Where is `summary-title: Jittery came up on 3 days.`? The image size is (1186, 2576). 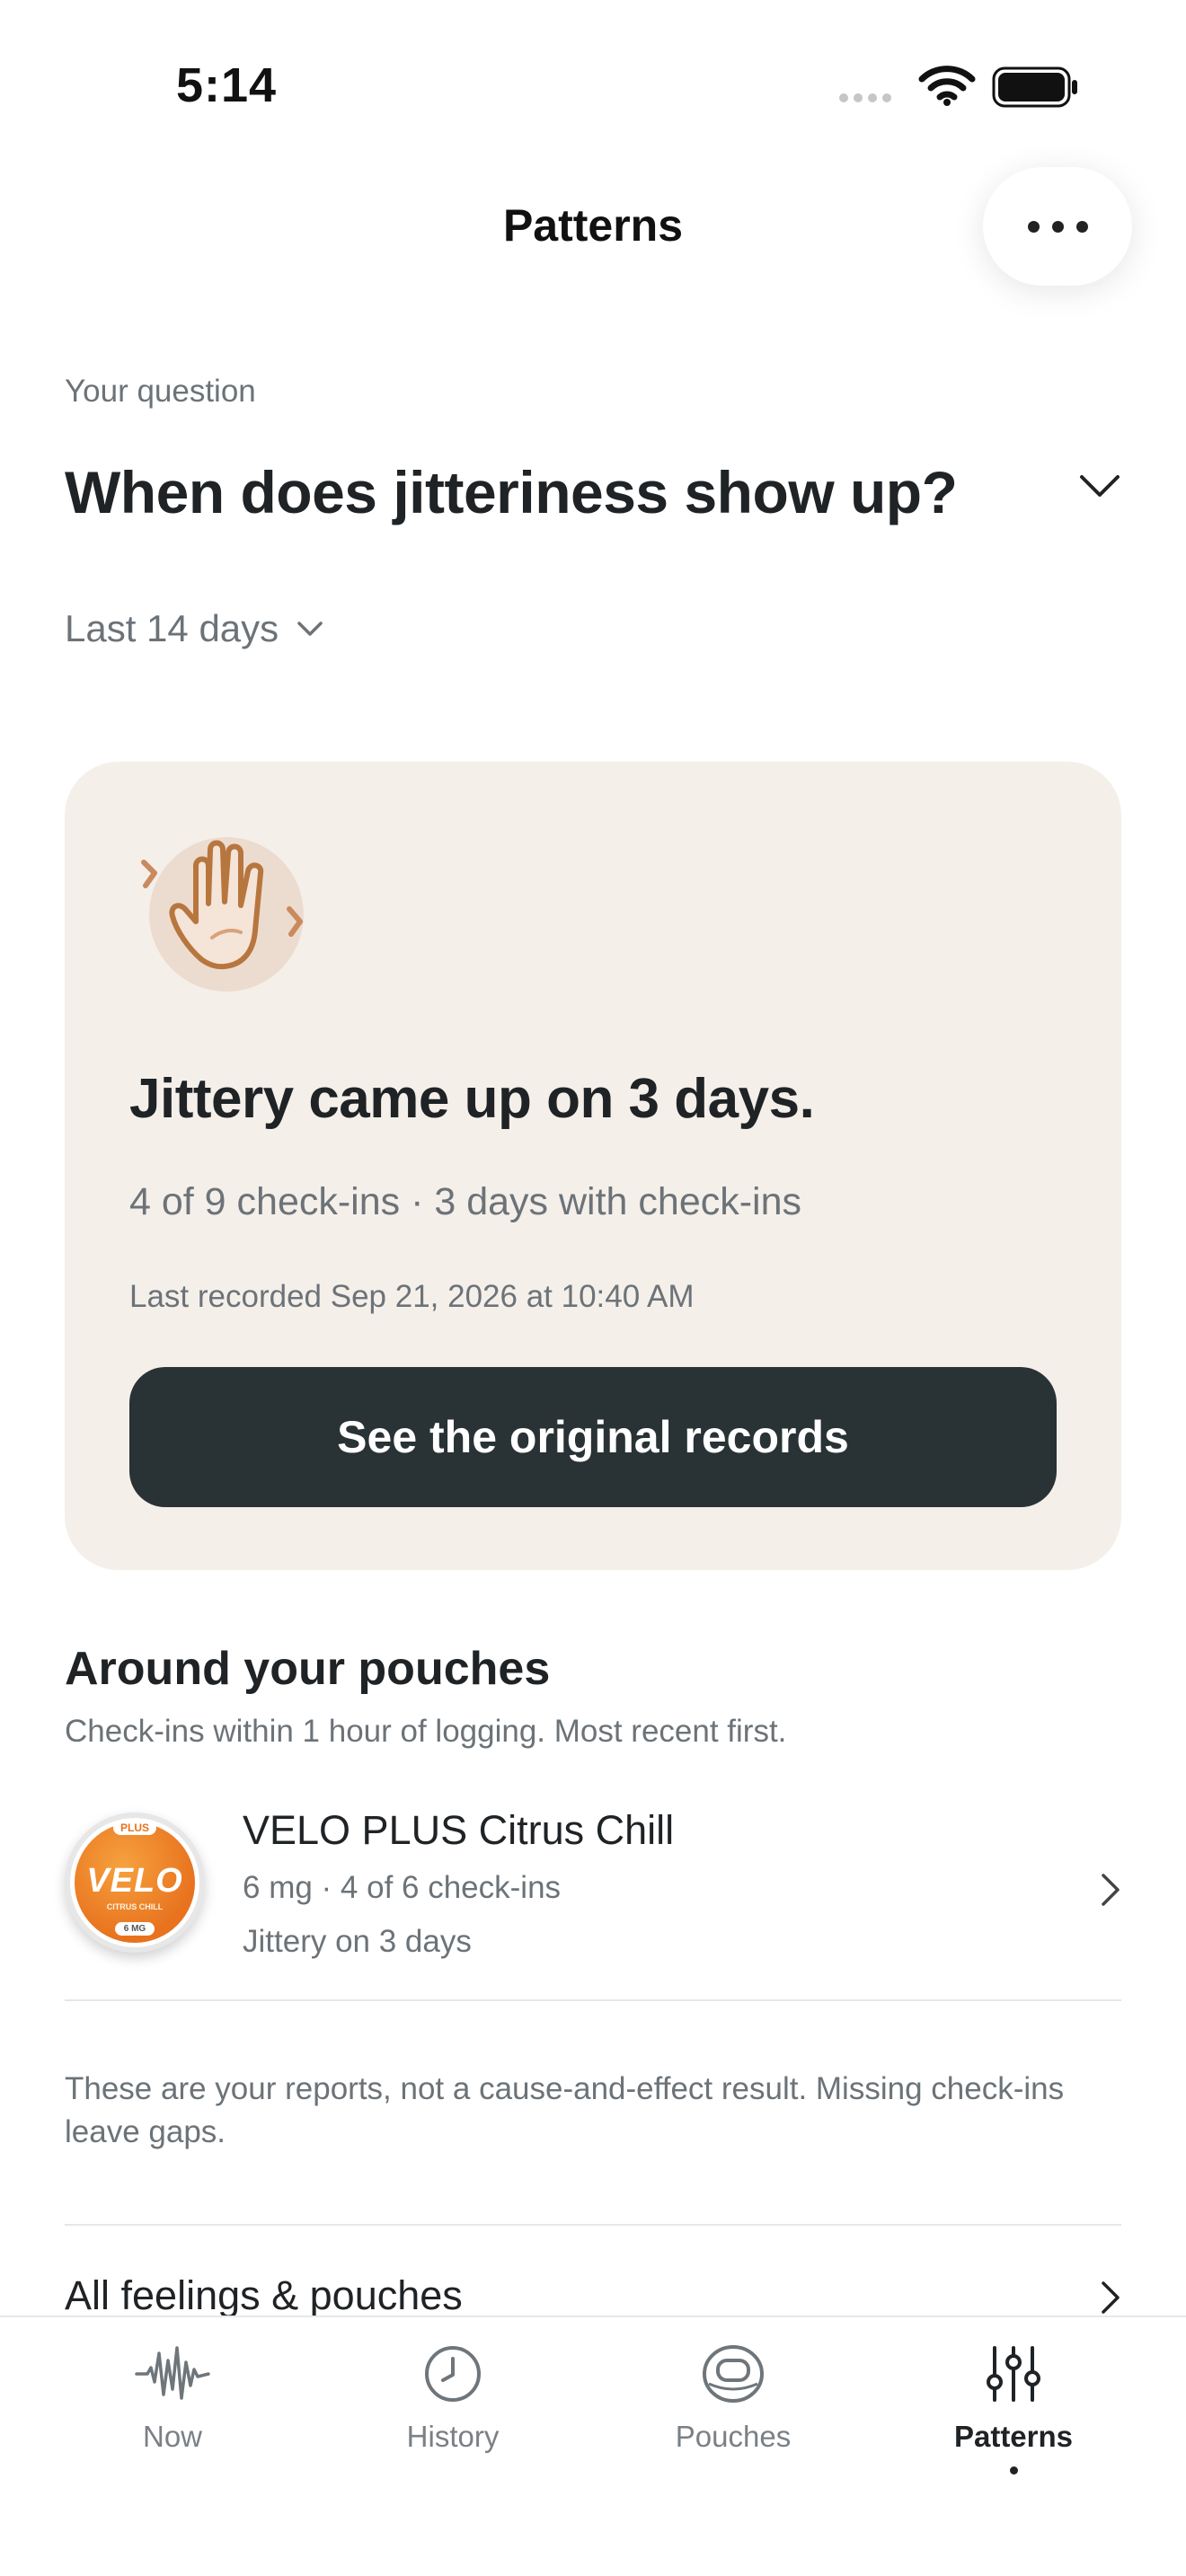 summary-title: Jittery came up on 3 days. is located at coordinates (472, 1099).